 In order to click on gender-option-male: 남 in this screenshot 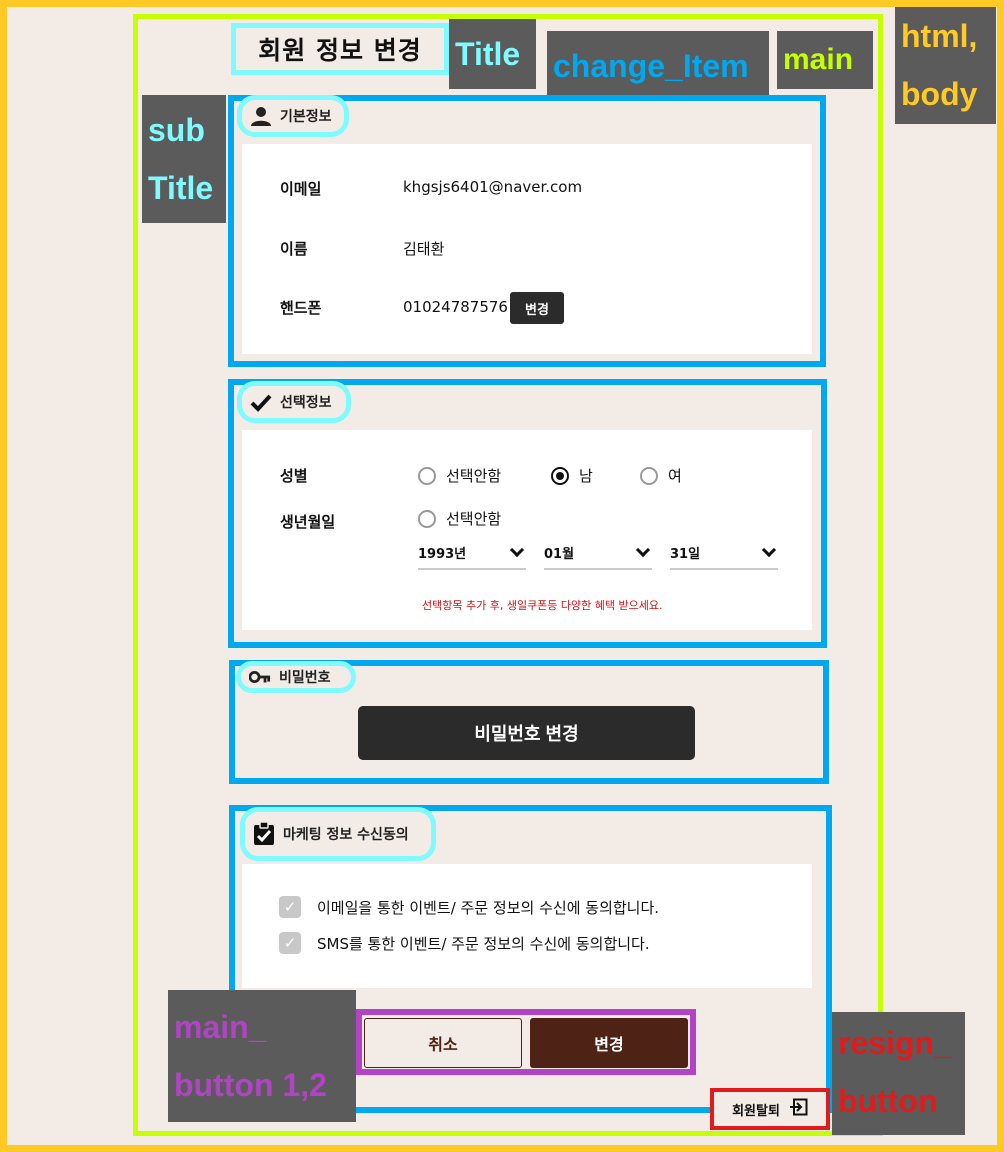, I will do `click(572, 475)`.